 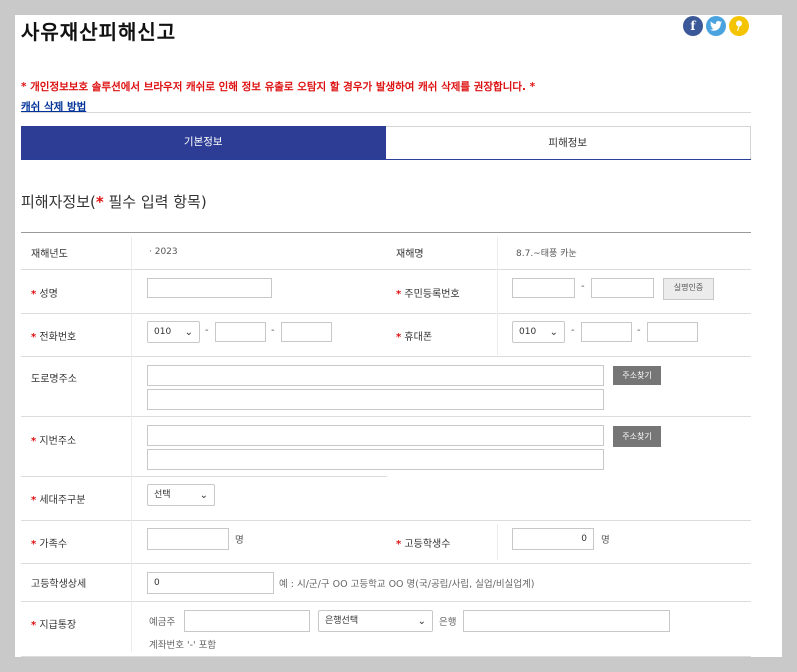 What do you see at coordinates (538, 332) in the screenshot?
I see `mobile-prefix-select: 010 ⌄` at bounding box center [538, 332].